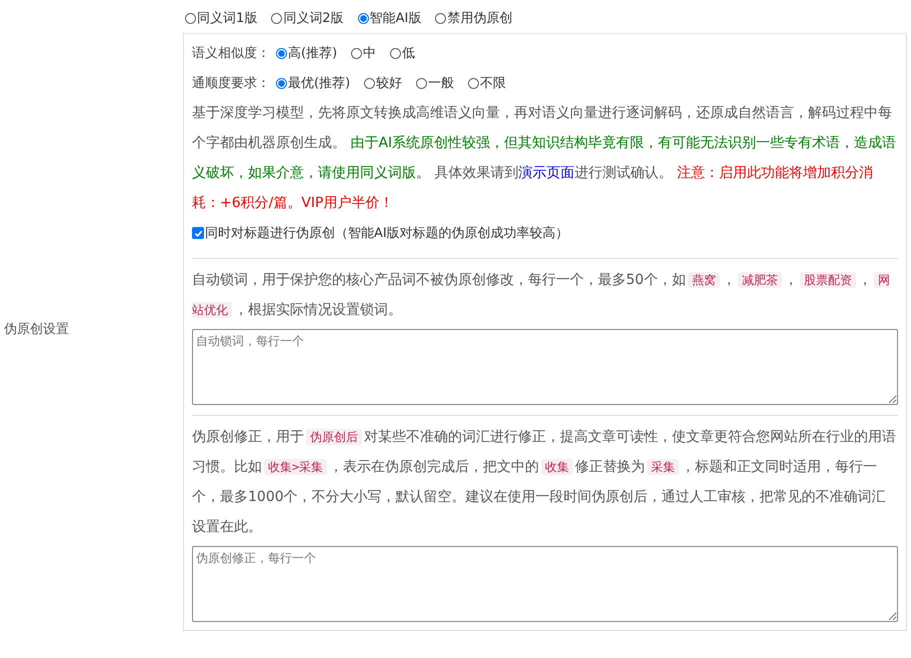  Describe the element at coordinates (487, 83) in the screenshot. I see `fluency-option: 不限` at that location.